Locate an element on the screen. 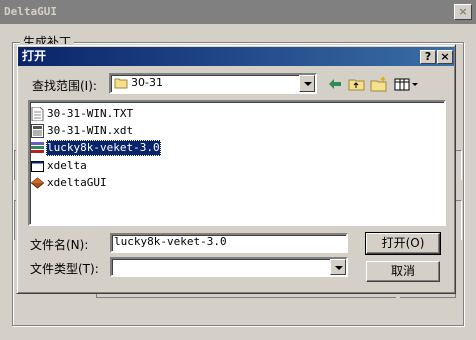  list-item: xdeltaGUI is located at coordinates (130, 183).